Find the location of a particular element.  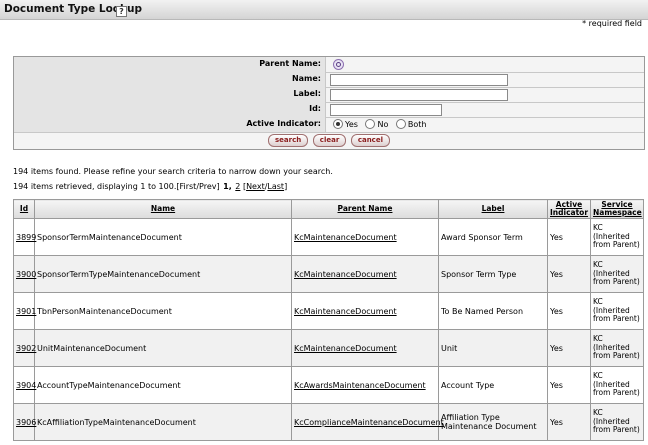

page-2-link: 2 is located at coordinates (237, 186).